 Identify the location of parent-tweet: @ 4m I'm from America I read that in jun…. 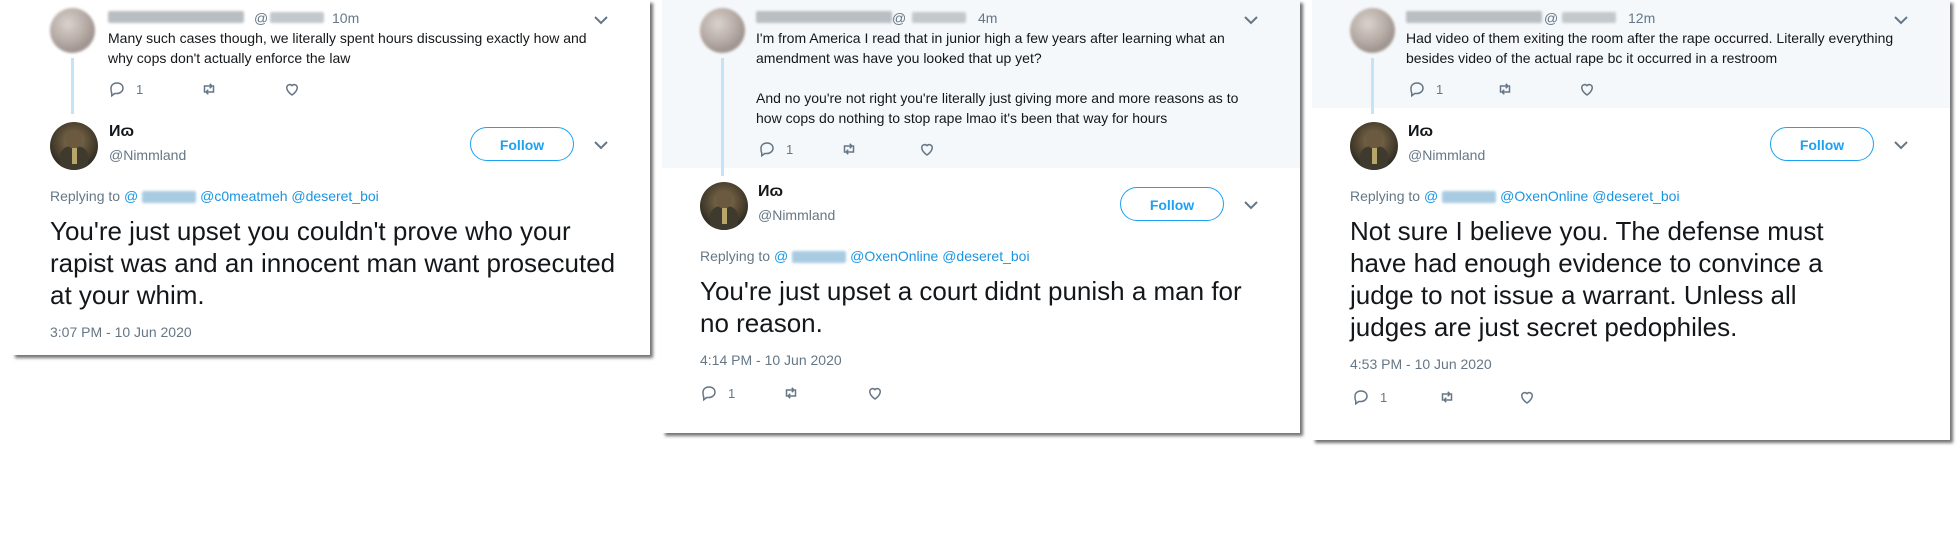
(981, 88).